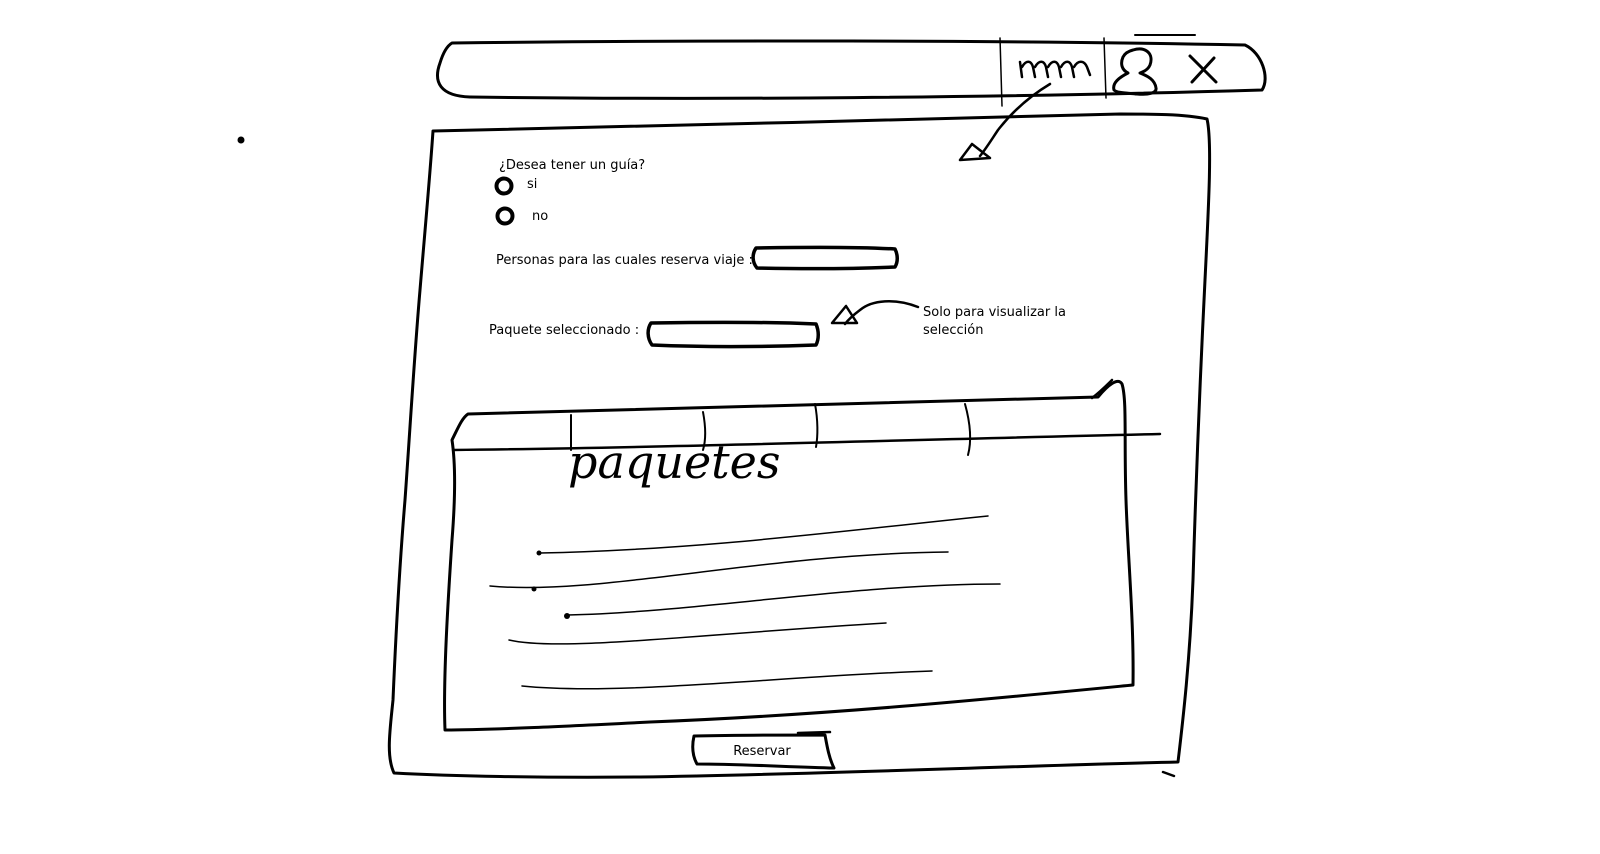  Describe the element at coordinates (790, 600) in the screenshot. I see `packages-list` at that location.